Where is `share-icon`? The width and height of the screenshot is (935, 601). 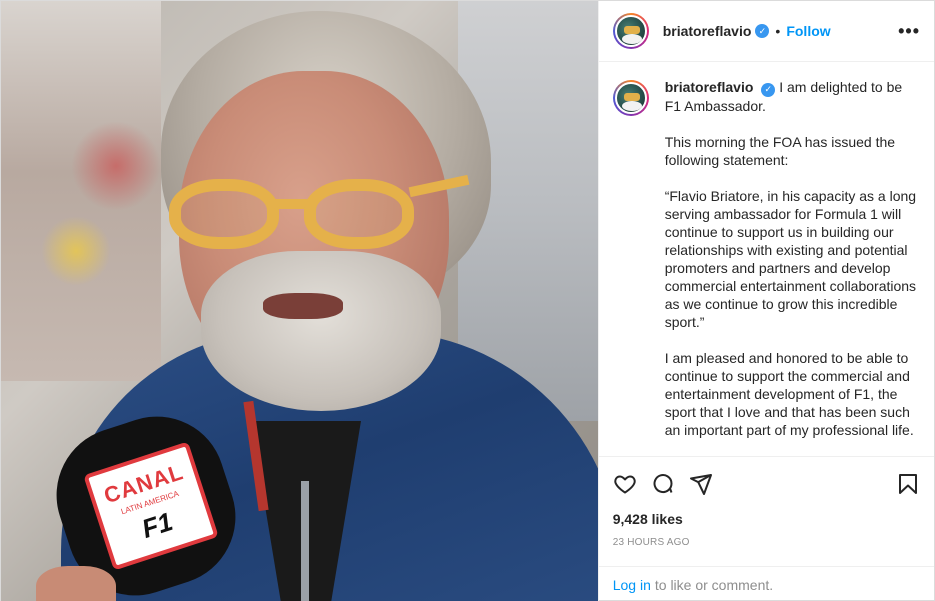 share-icon is located at coordinates (701, 484).